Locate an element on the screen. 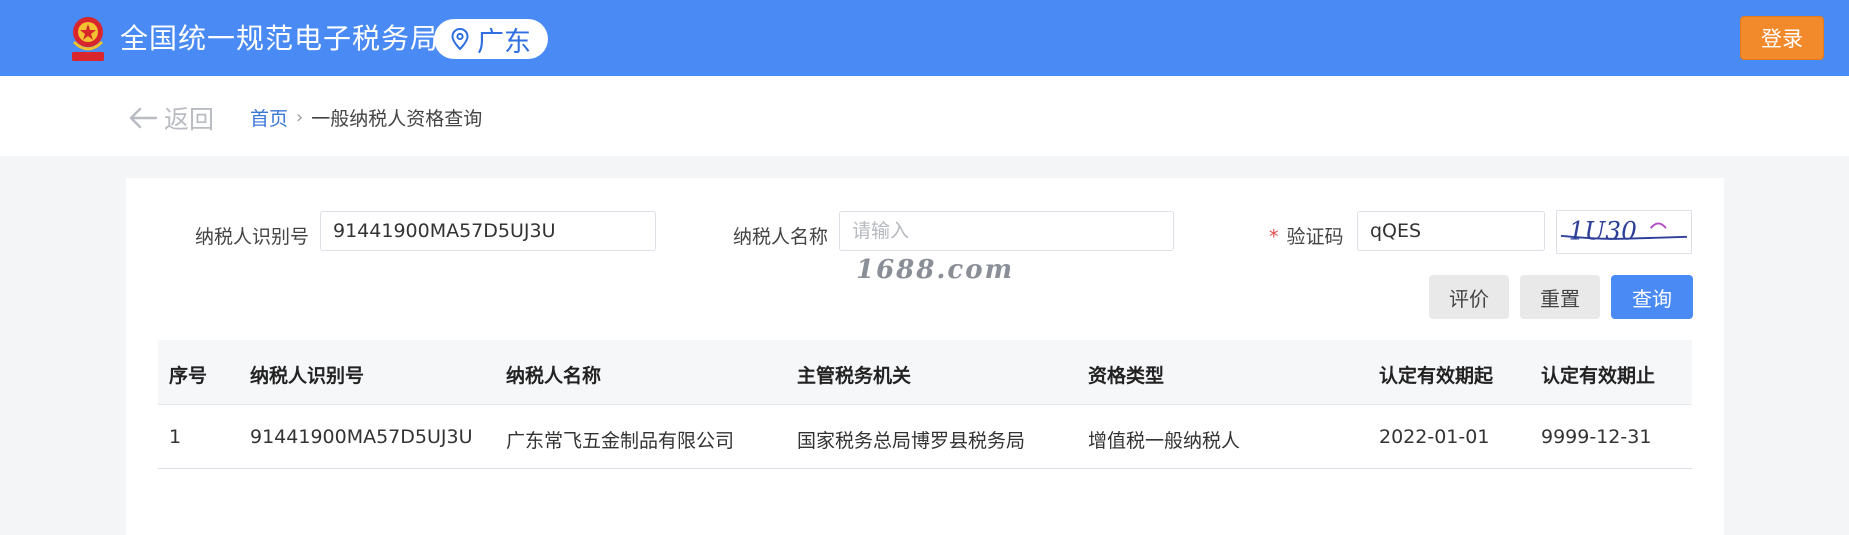 This screenshot has width=1849, height=535. cell-qualification-type: 增值税一般纳税人 is located at coordinates (1164, 441).